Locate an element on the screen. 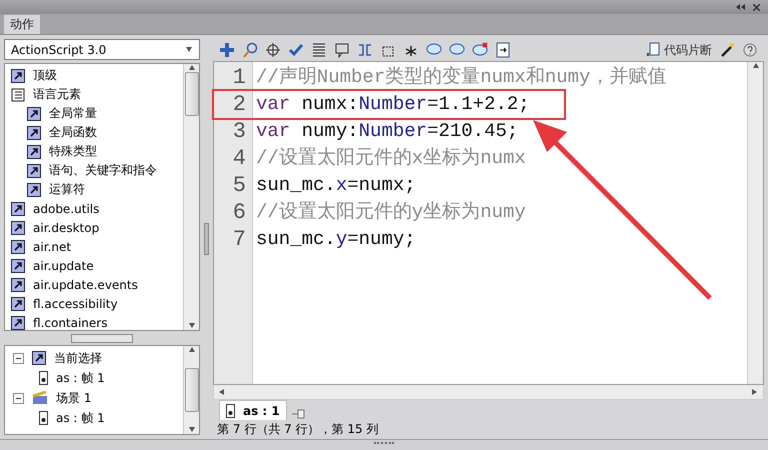 This screenshot has height=450, width=768. code-line: //声明Number类型的变量numx和numy，并赋值 is located at coordinates (461, 77).